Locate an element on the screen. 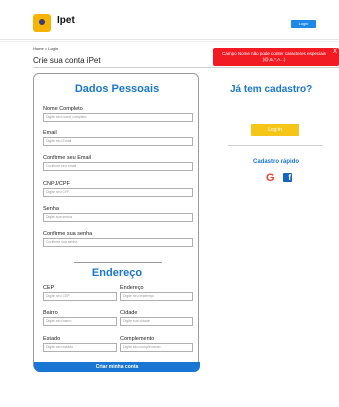 The width and height of the screenshot is (339, 407). city-input: Digite sua cidade is located at coordinates (156, 321).